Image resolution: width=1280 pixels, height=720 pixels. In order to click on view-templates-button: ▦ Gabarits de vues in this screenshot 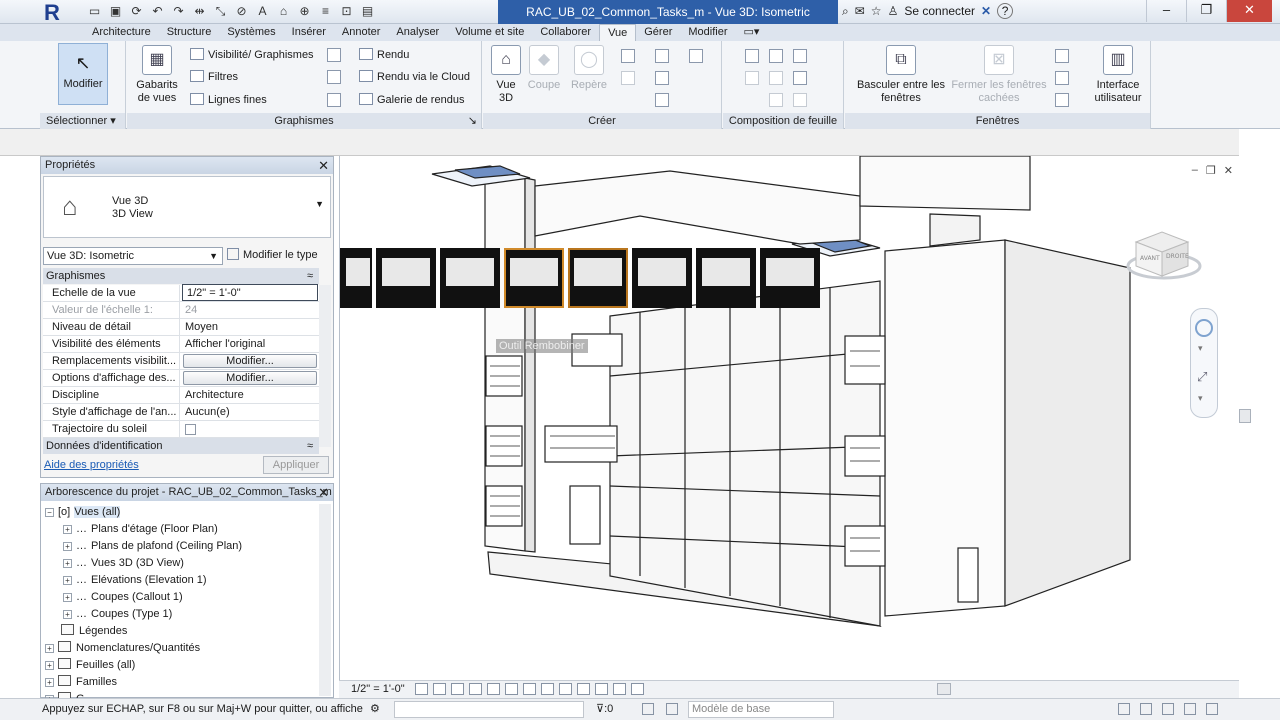, I will do `click(157, 75)`.